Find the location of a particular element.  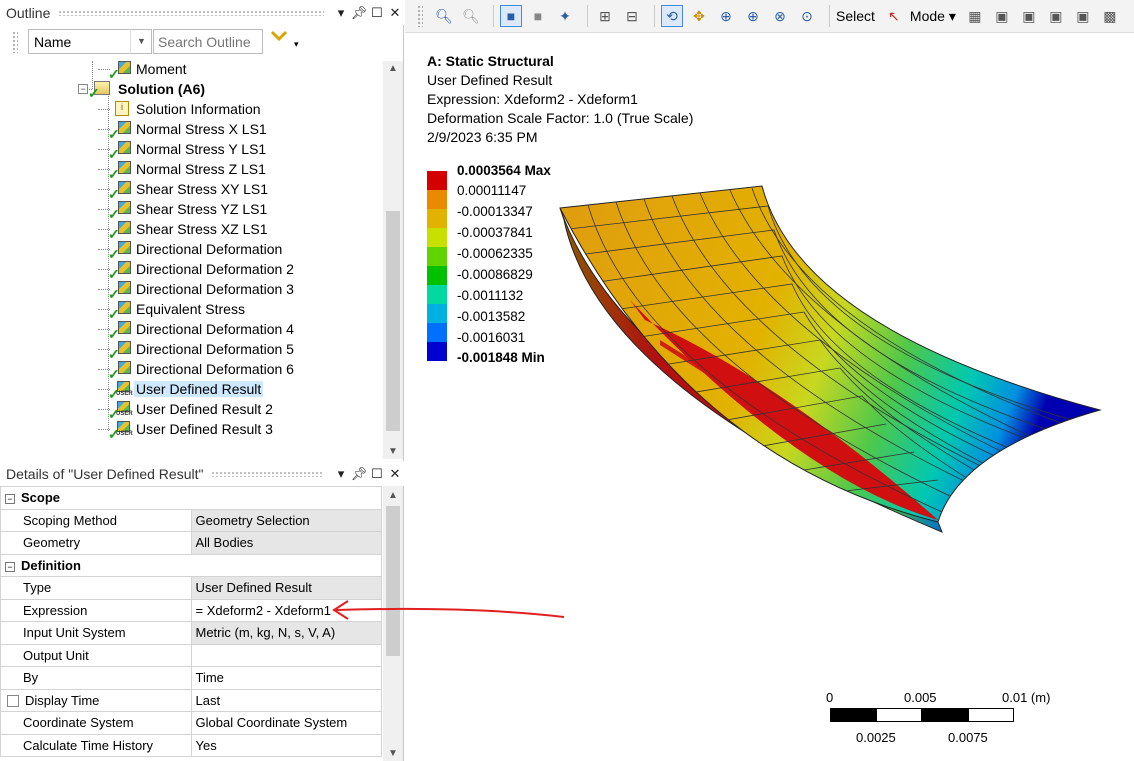

property-row: Display Time Last is located at coordinates (191, 700).